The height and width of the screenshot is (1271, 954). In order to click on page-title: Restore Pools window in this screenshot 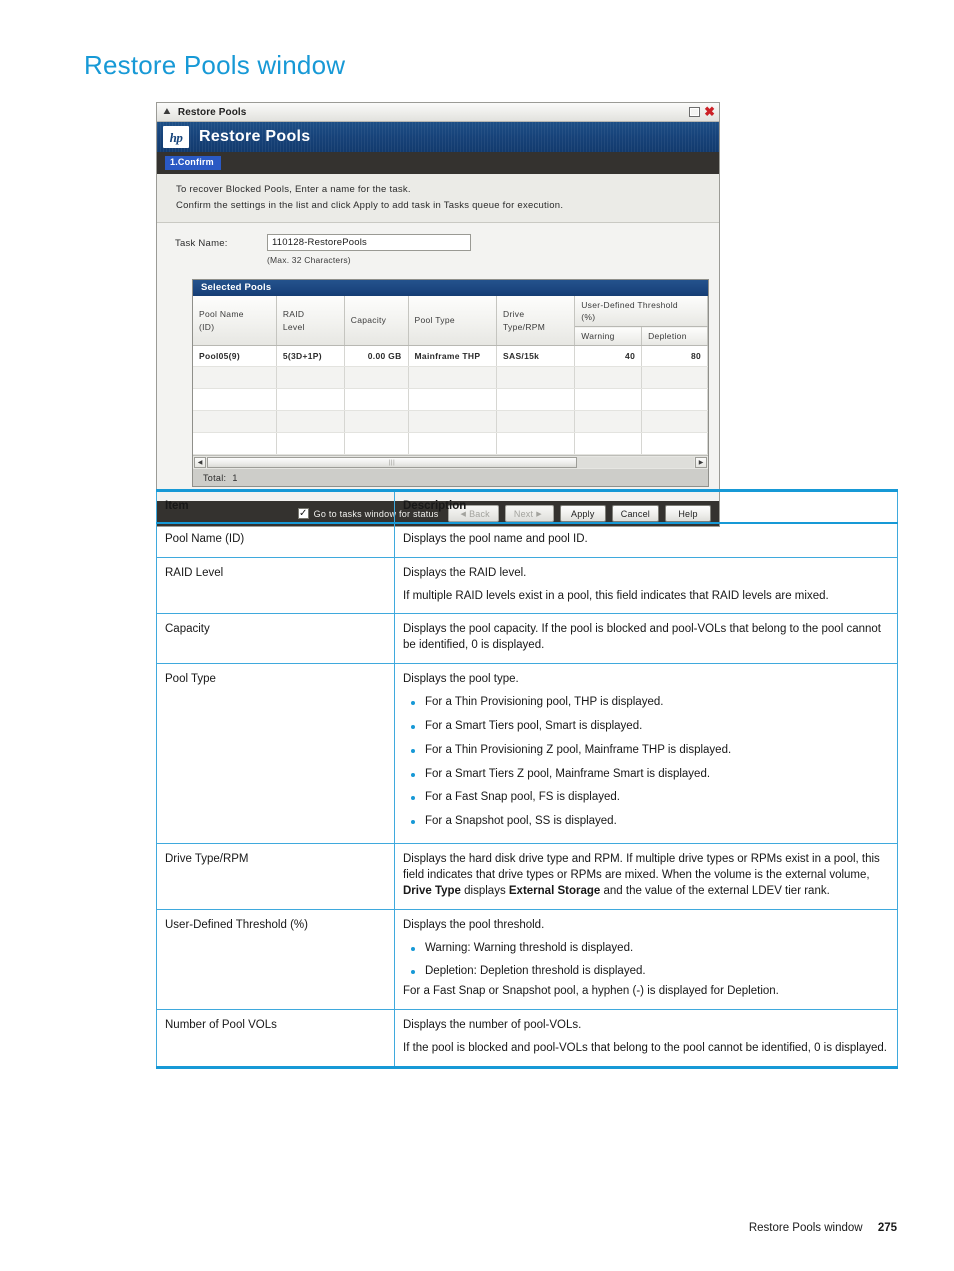, I will do `click(215, 65)`.